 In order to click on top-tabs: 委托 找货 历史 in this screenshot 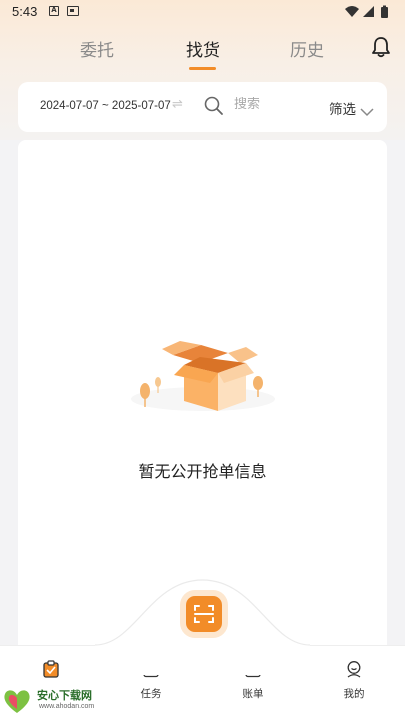, I will do `click(202, 50)`.